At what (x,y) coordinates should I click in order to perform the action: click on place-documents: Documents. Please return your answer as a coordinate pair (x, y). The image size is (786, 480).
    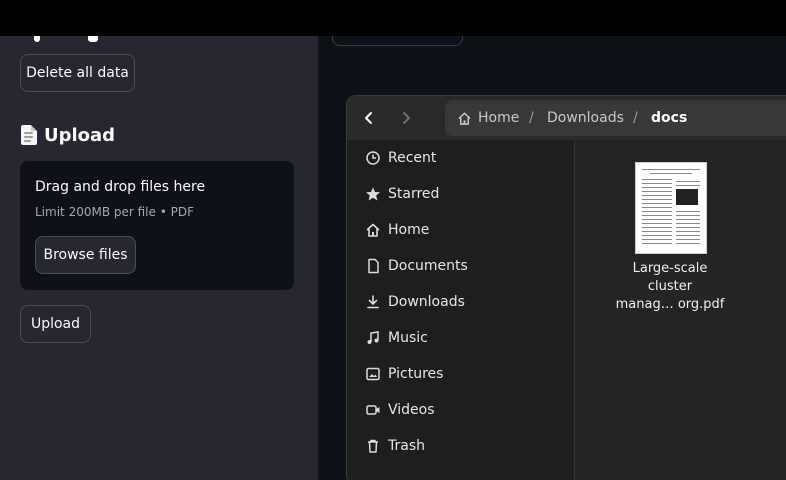
    Looking at the image, I should click on (461, 266).